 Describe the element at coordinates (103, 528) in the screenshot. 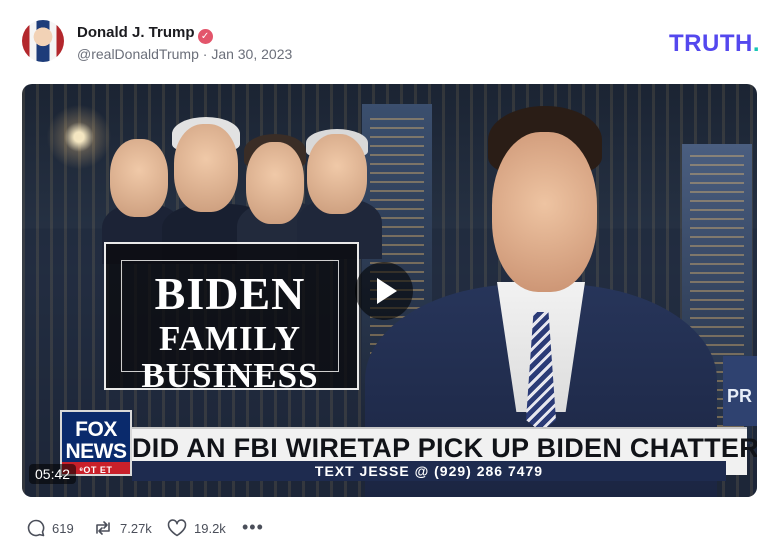

I see `retruth-icon` at that location.